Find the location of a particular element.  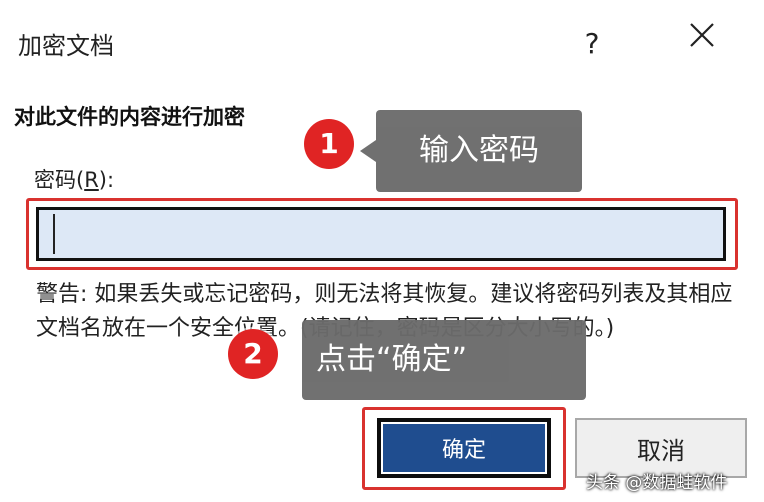

close-button is located at coordinates (702, 42).